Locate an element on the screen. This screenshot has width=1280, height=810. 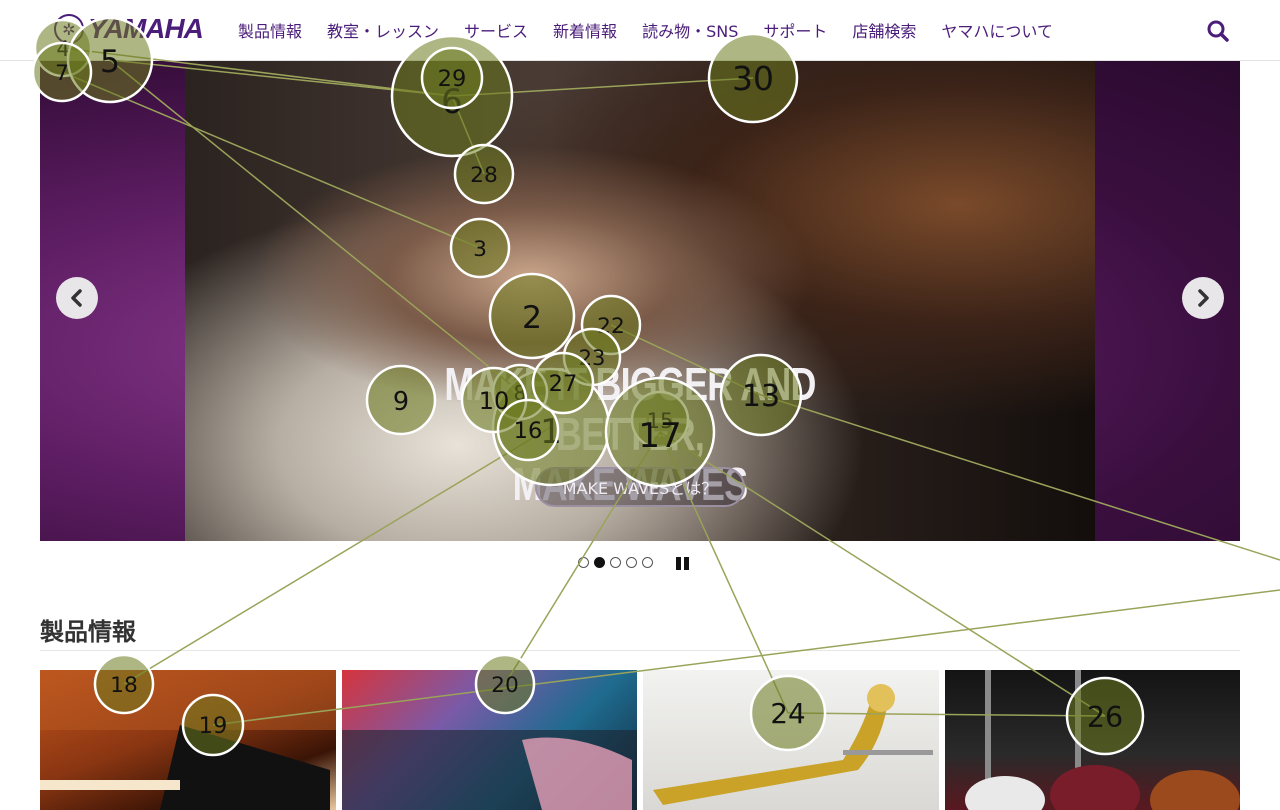
piano-image is located at coordinates (188, 740).